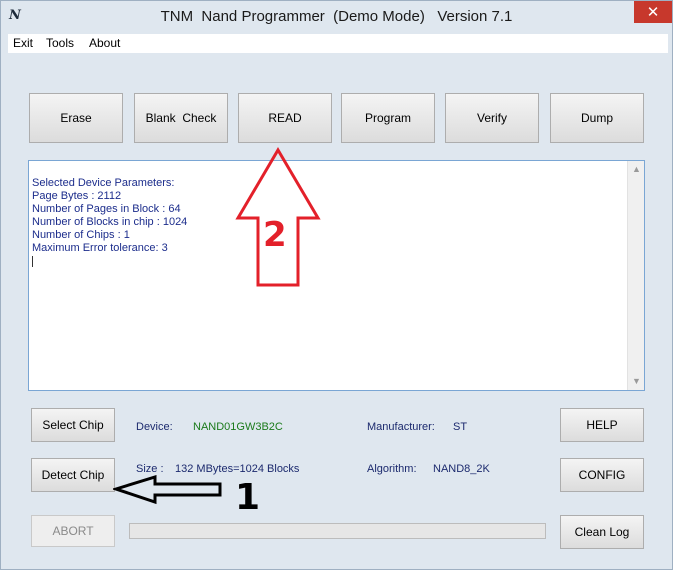  Describe the element at coordinates (73, 475) in the screenshot. I see `detect-chip-button: Detect Chip` at that location.